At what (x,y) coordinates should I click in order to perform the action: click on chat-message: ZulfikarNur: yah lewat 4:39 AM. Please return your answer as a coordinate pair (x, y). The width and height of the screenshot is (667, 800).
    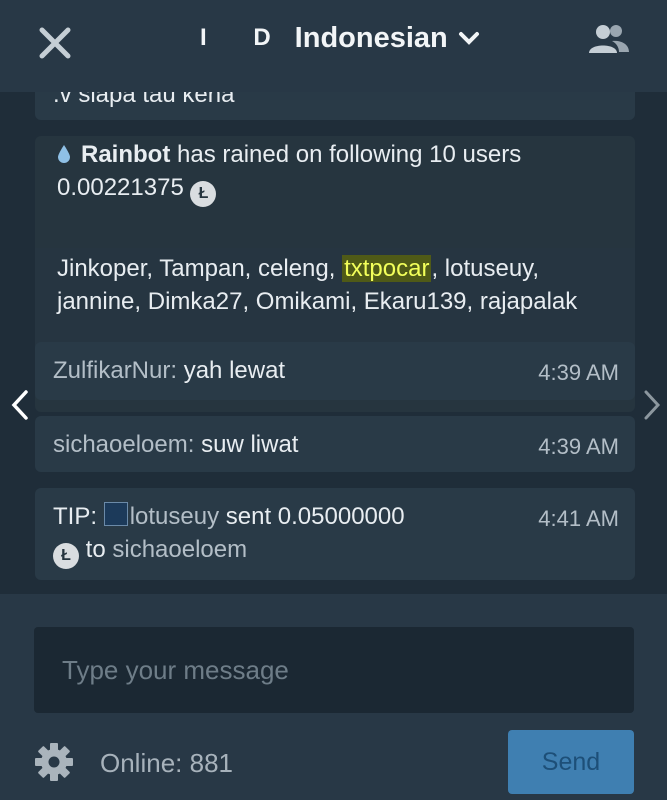
    Looking at the image, I should click on (335, 371).